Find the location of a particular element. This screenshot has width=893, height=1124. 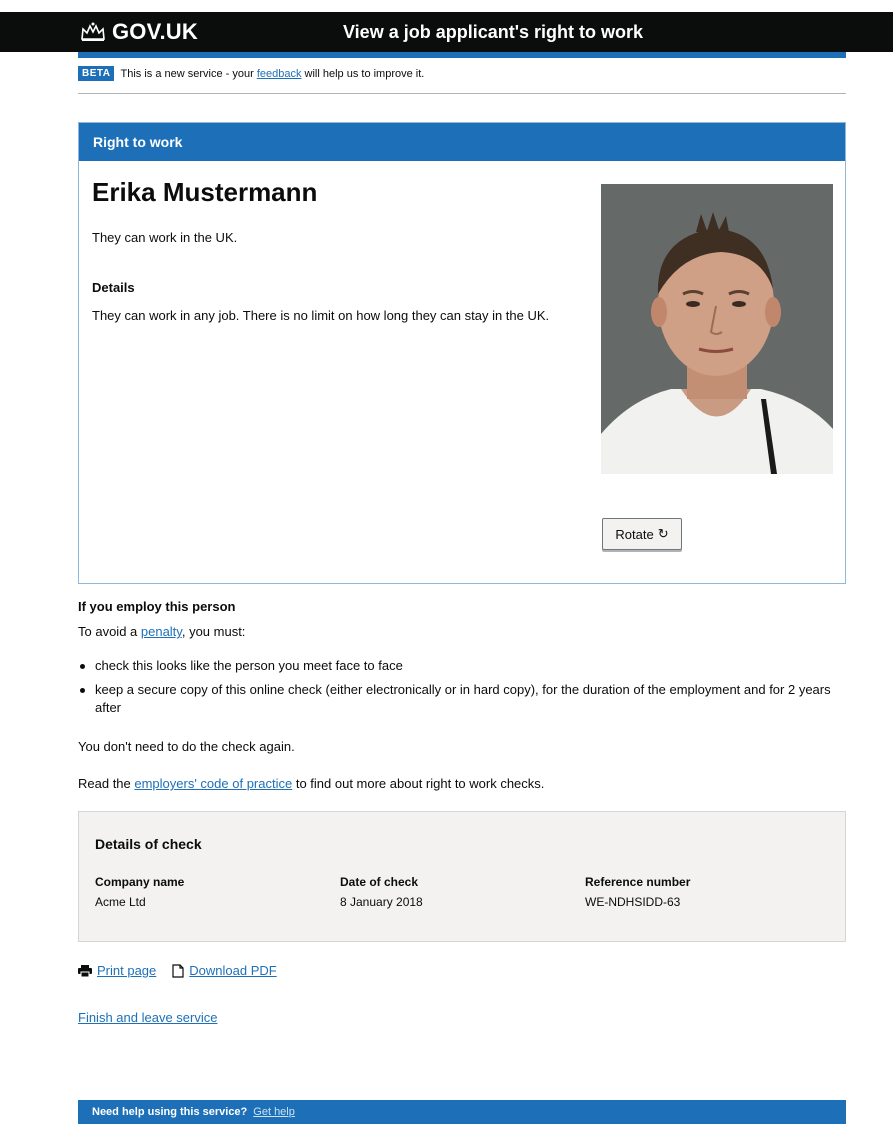

help-bar: Need help using this service? Get help is located at coordinates (462, 1112).